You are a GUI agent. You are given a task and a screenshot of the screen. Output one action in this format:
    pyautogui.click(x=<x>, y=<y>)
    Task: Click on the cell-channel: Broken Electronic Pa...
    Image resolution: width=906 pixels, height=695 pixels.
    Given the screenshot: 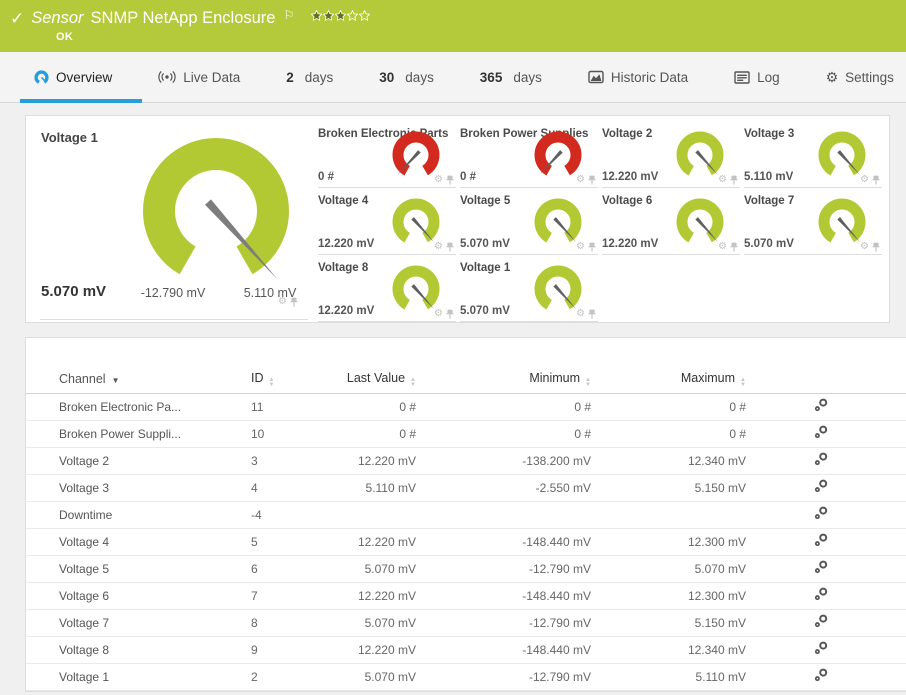 What is the action you would take?
    pyautogui.click(x=138, y=407)
    